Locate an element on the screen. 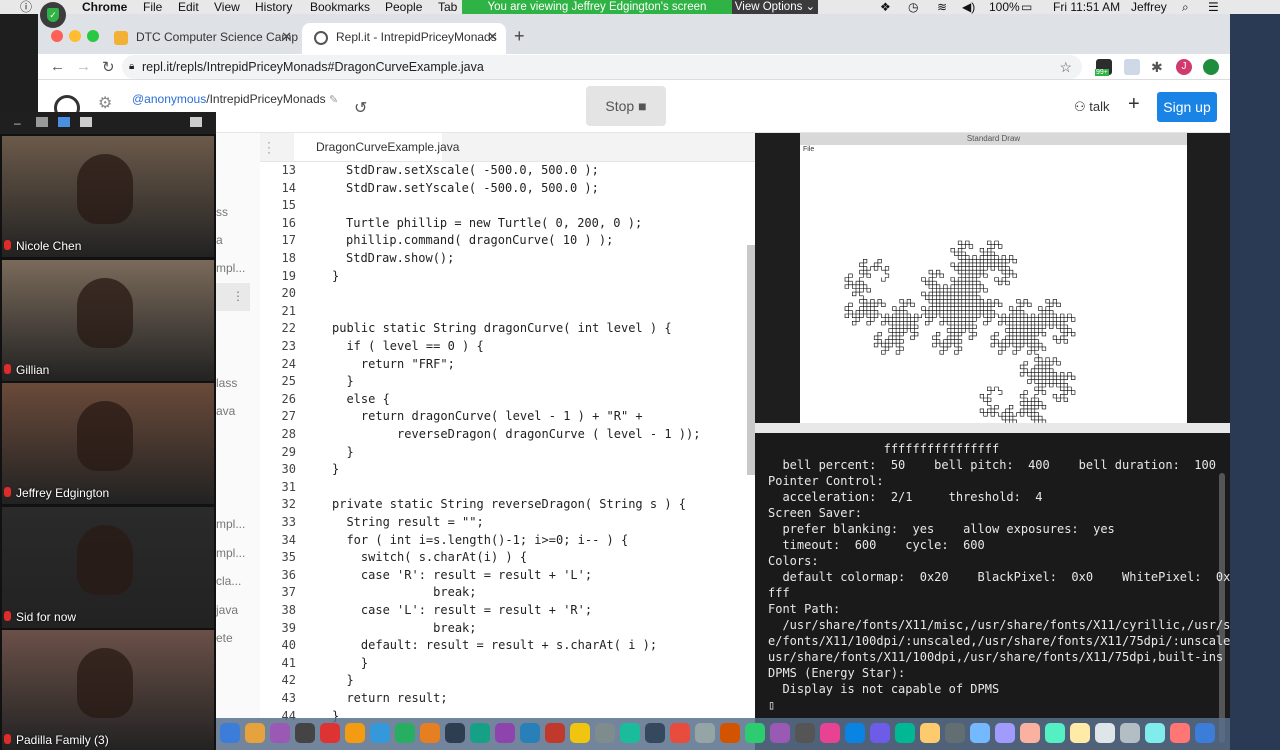  back-icon: ← is located at coordinates (57, 66).